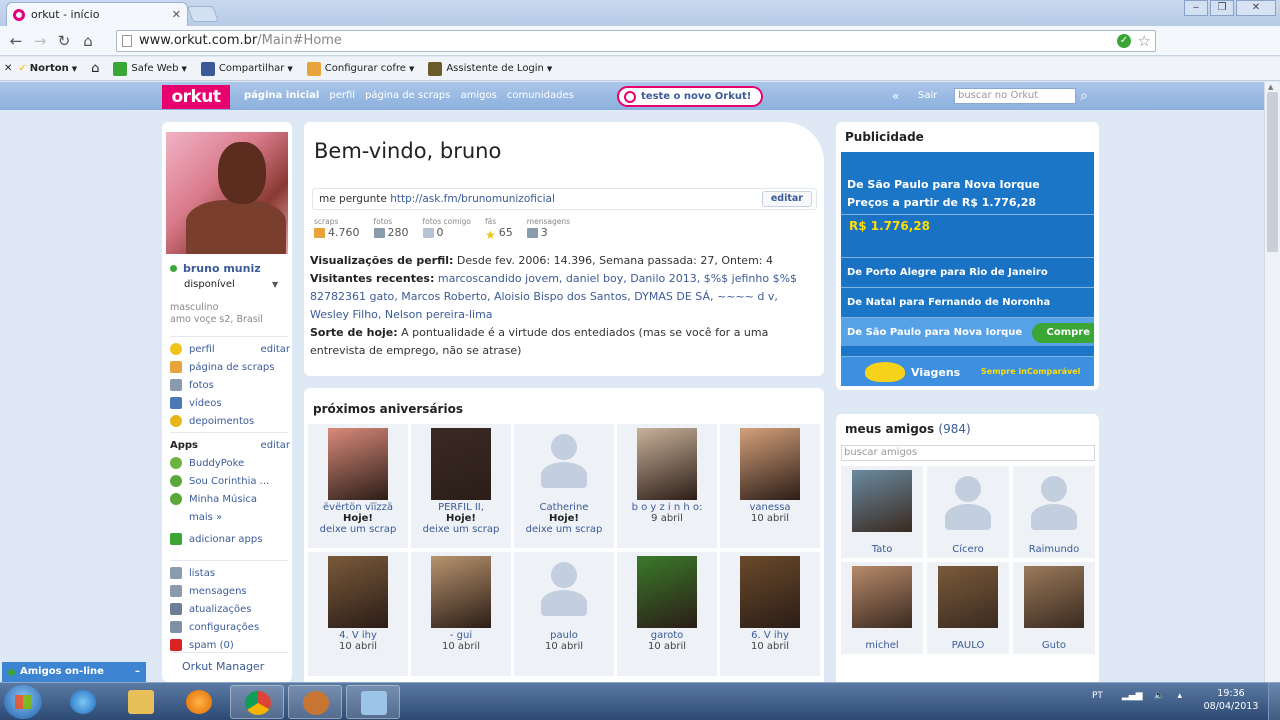 The image size is (1280, 720). Describe the element at coordinates (83, 702) in the screenshot. I see `taskbar-ie` at that location.